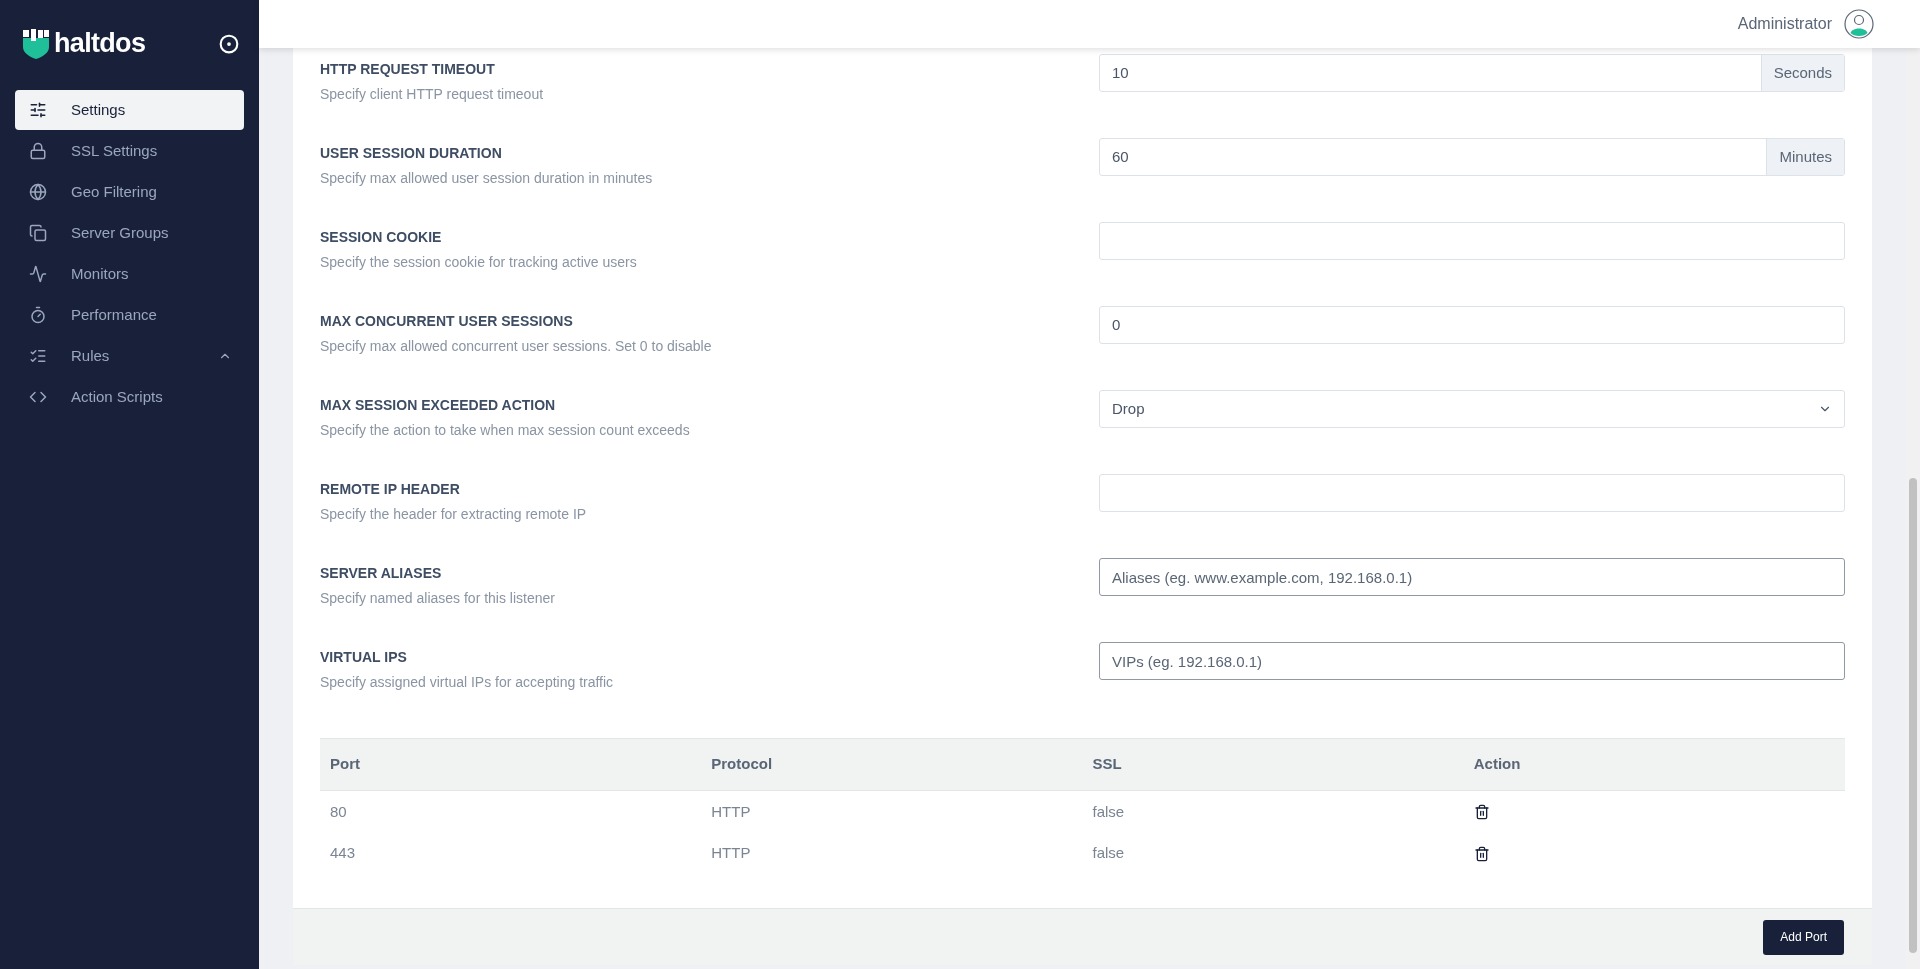 The width and height of the screenshot is (1920, 969). What do you see at coordinates (1472, 661) in the screenshot?
I see `input-field: VIPs (eg. 192.168.0.1)` at bounding box center [1472, 661].